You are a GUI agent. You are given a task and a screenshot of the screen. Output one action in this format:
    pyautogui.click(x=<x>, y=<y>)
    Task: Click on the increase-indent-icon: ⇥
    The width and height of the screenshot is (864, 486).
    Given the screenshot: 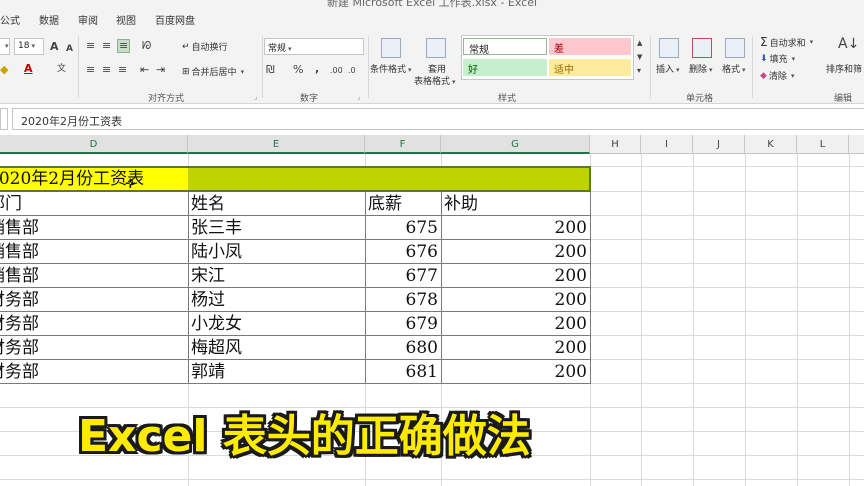 What is the action you would take?
    pyautogui.click(x=160, y=70)
    